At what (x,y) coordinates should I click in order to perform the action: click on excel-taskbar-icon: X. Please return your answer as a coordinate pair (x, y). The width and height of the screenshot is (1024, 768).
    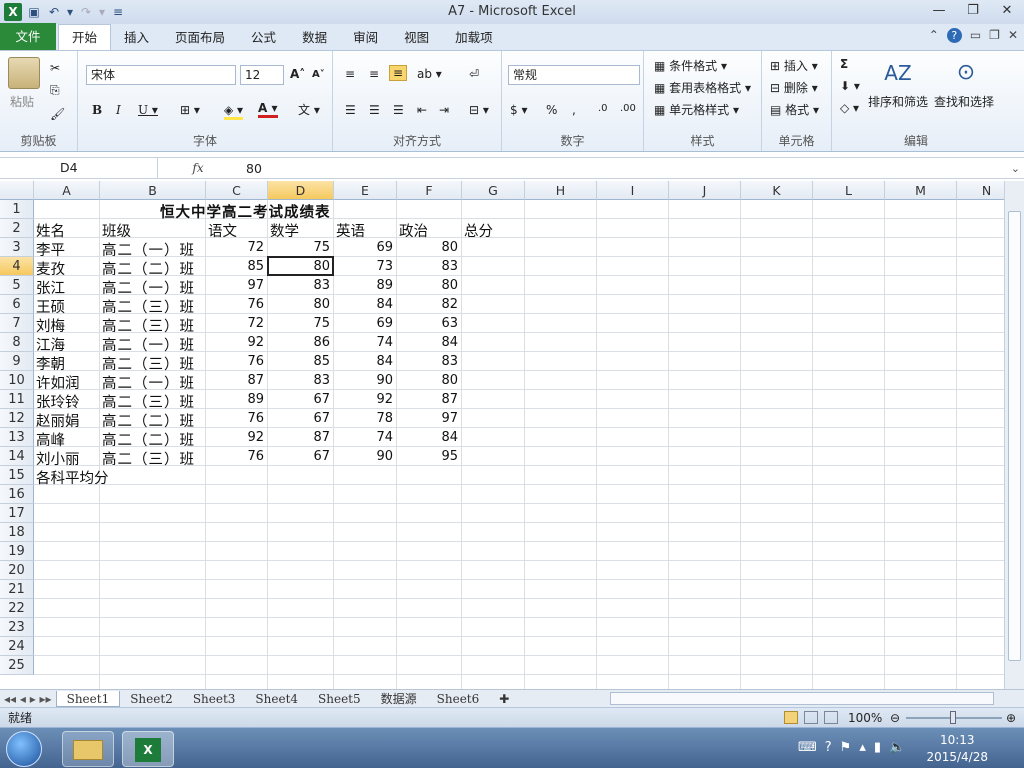
    Looking at the image, I should click on (148, 749).